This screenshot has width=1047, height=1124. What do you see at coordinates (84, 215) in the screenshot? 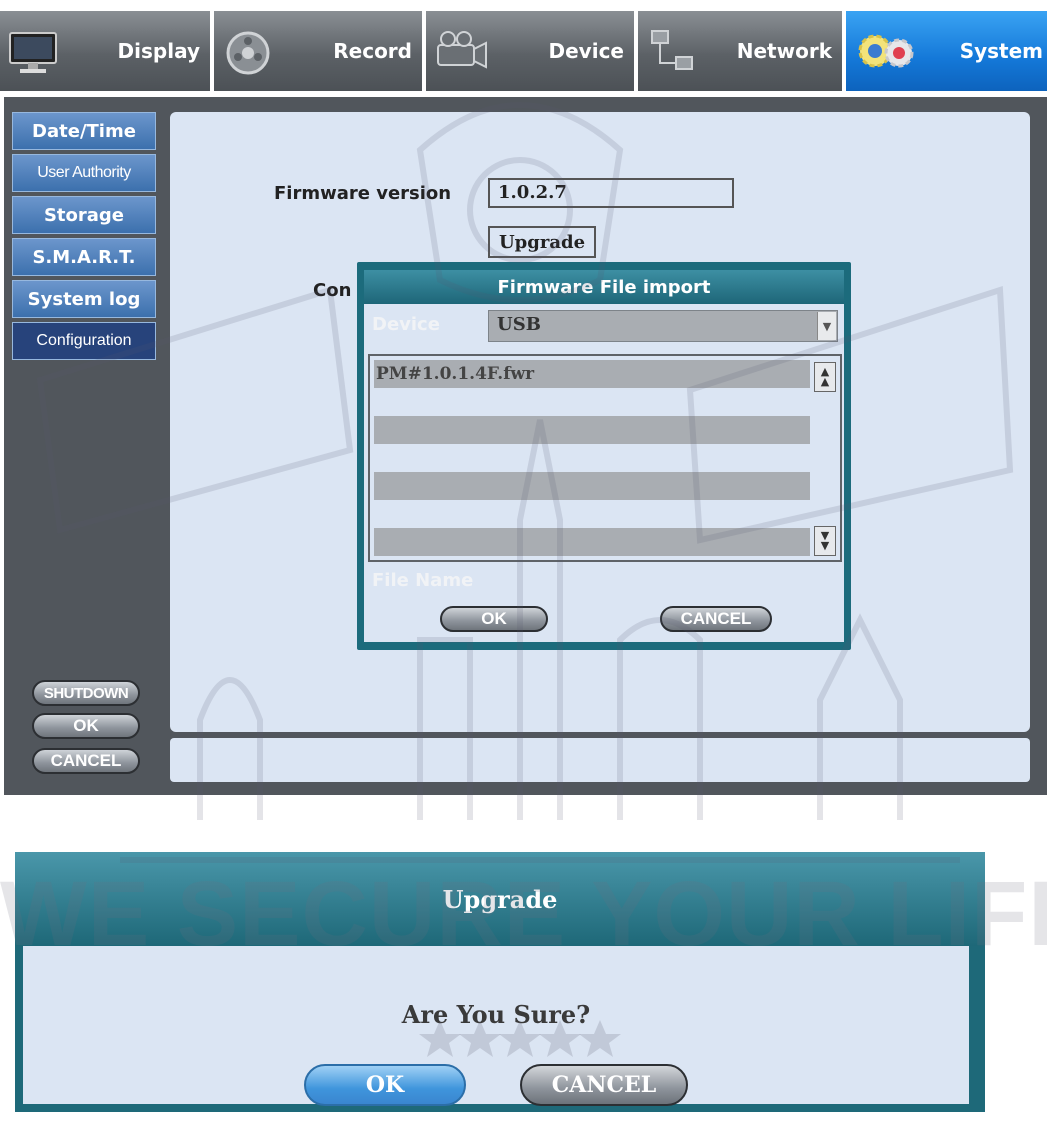
I see `sidebar-item-storage: Storage` at bounding box center [84, 215].